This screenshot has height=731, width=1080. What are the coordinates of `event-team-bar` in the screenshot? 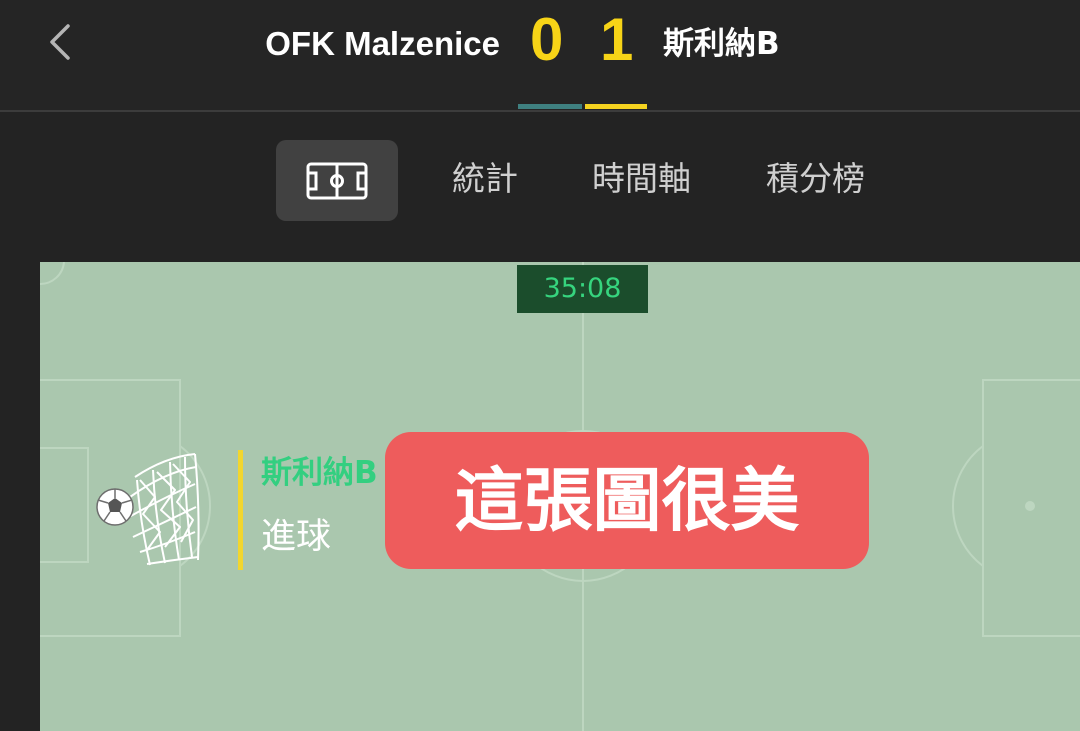 It's located at (240, 510).